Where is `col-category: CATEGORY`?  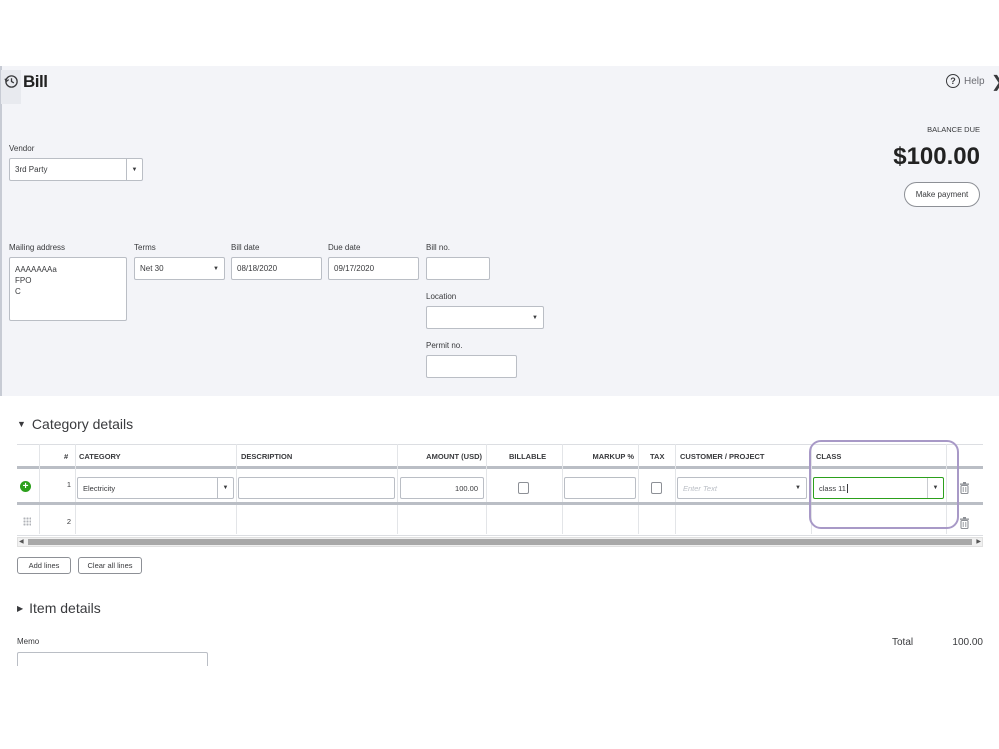 col-category: CATEGORY is located at coordinates (100, 456).